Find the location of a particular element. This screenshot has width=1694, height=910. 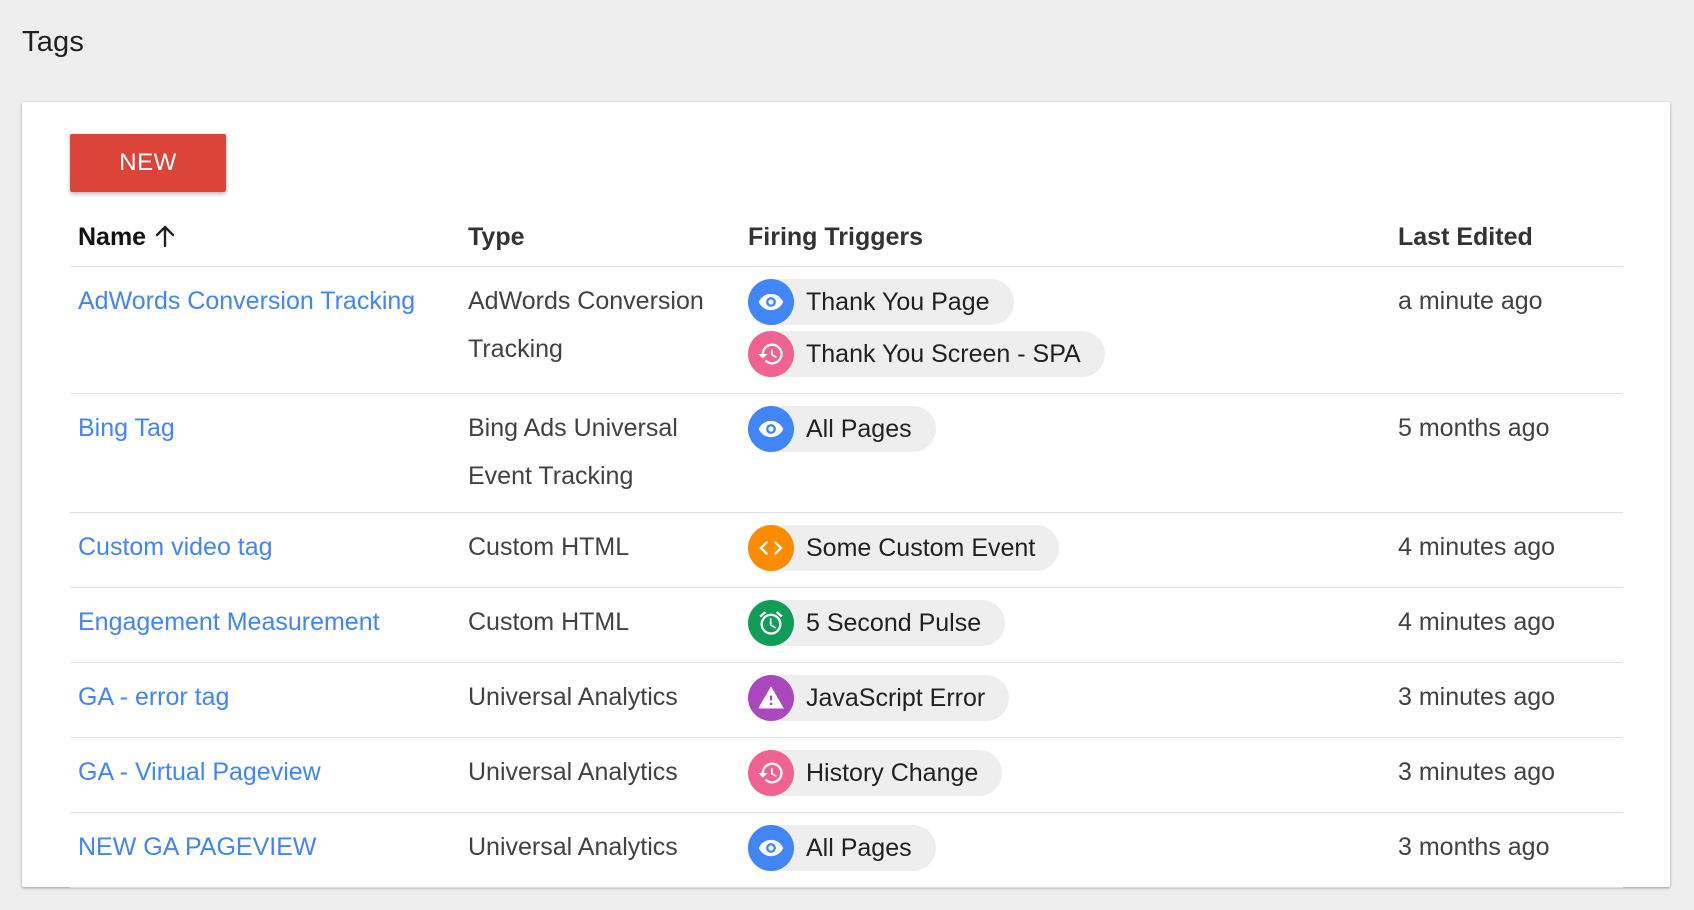

trigger-chip: Thank You Page is located at coordinates (881, 301).